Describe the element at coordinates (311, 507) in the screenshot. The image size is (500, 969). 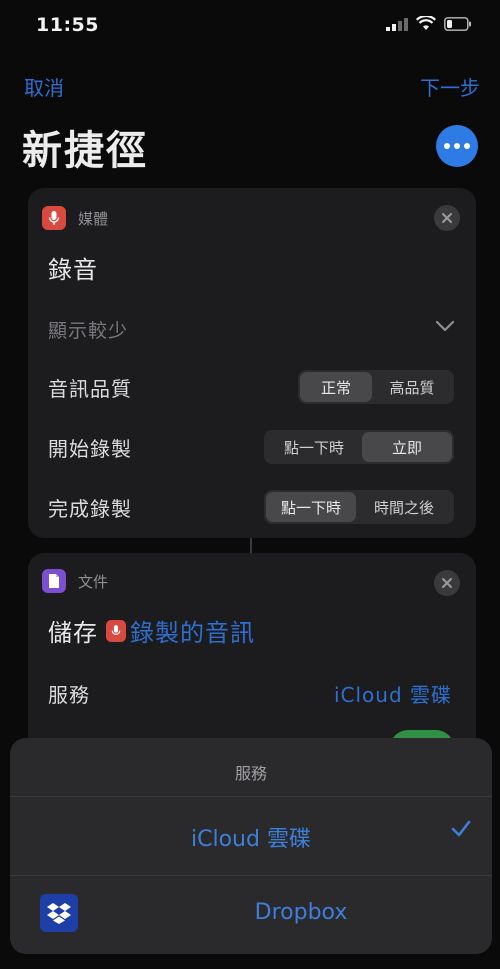
I see `finish-recording-on-tap: 點一下時` at that location.